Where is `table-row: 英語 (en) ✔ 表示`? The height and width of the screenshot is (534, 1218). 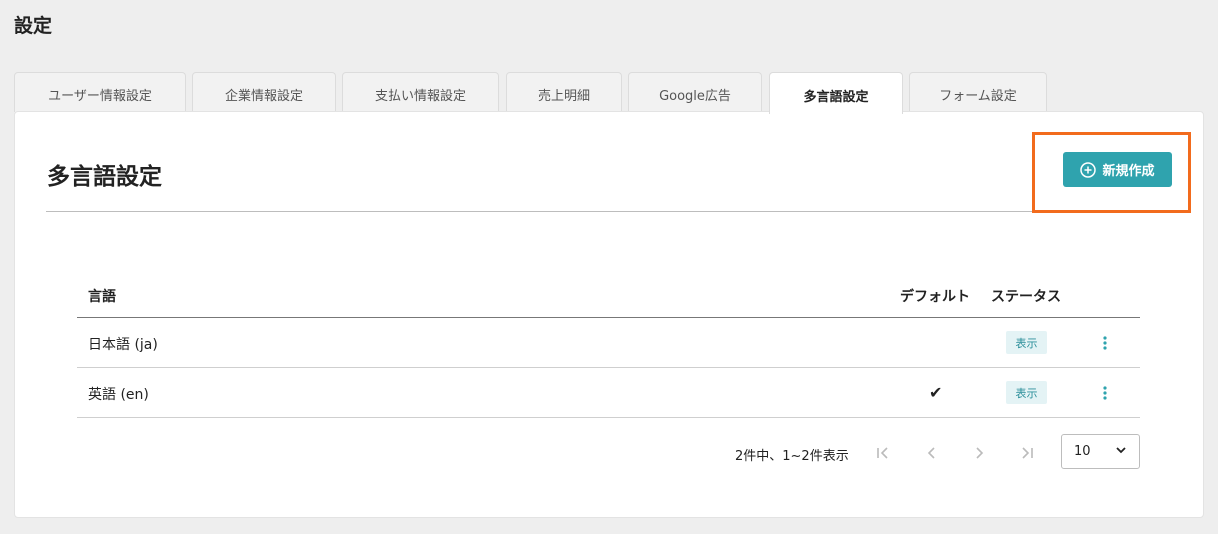 table-row: 英語 (en) ✔ 表示 is located at coordinates (608, 393).